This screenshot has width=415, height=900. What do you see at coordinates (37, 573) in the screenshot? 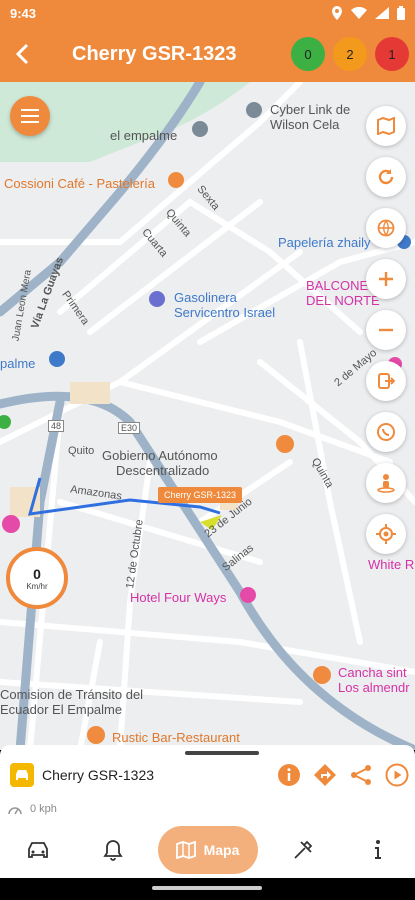
I see `speed-gauge-value: 0` at bounding box center [37, 573].